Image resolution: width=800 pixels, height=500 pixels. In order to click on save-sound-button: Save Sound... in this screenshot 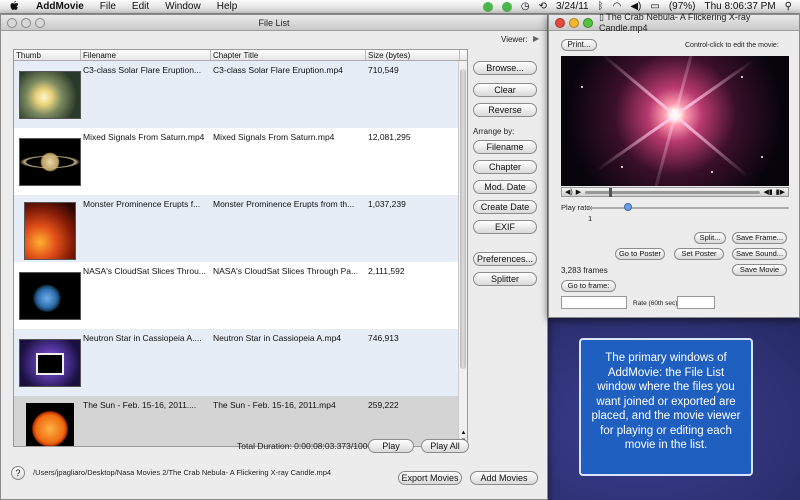, I will do `click(759, 254)`.